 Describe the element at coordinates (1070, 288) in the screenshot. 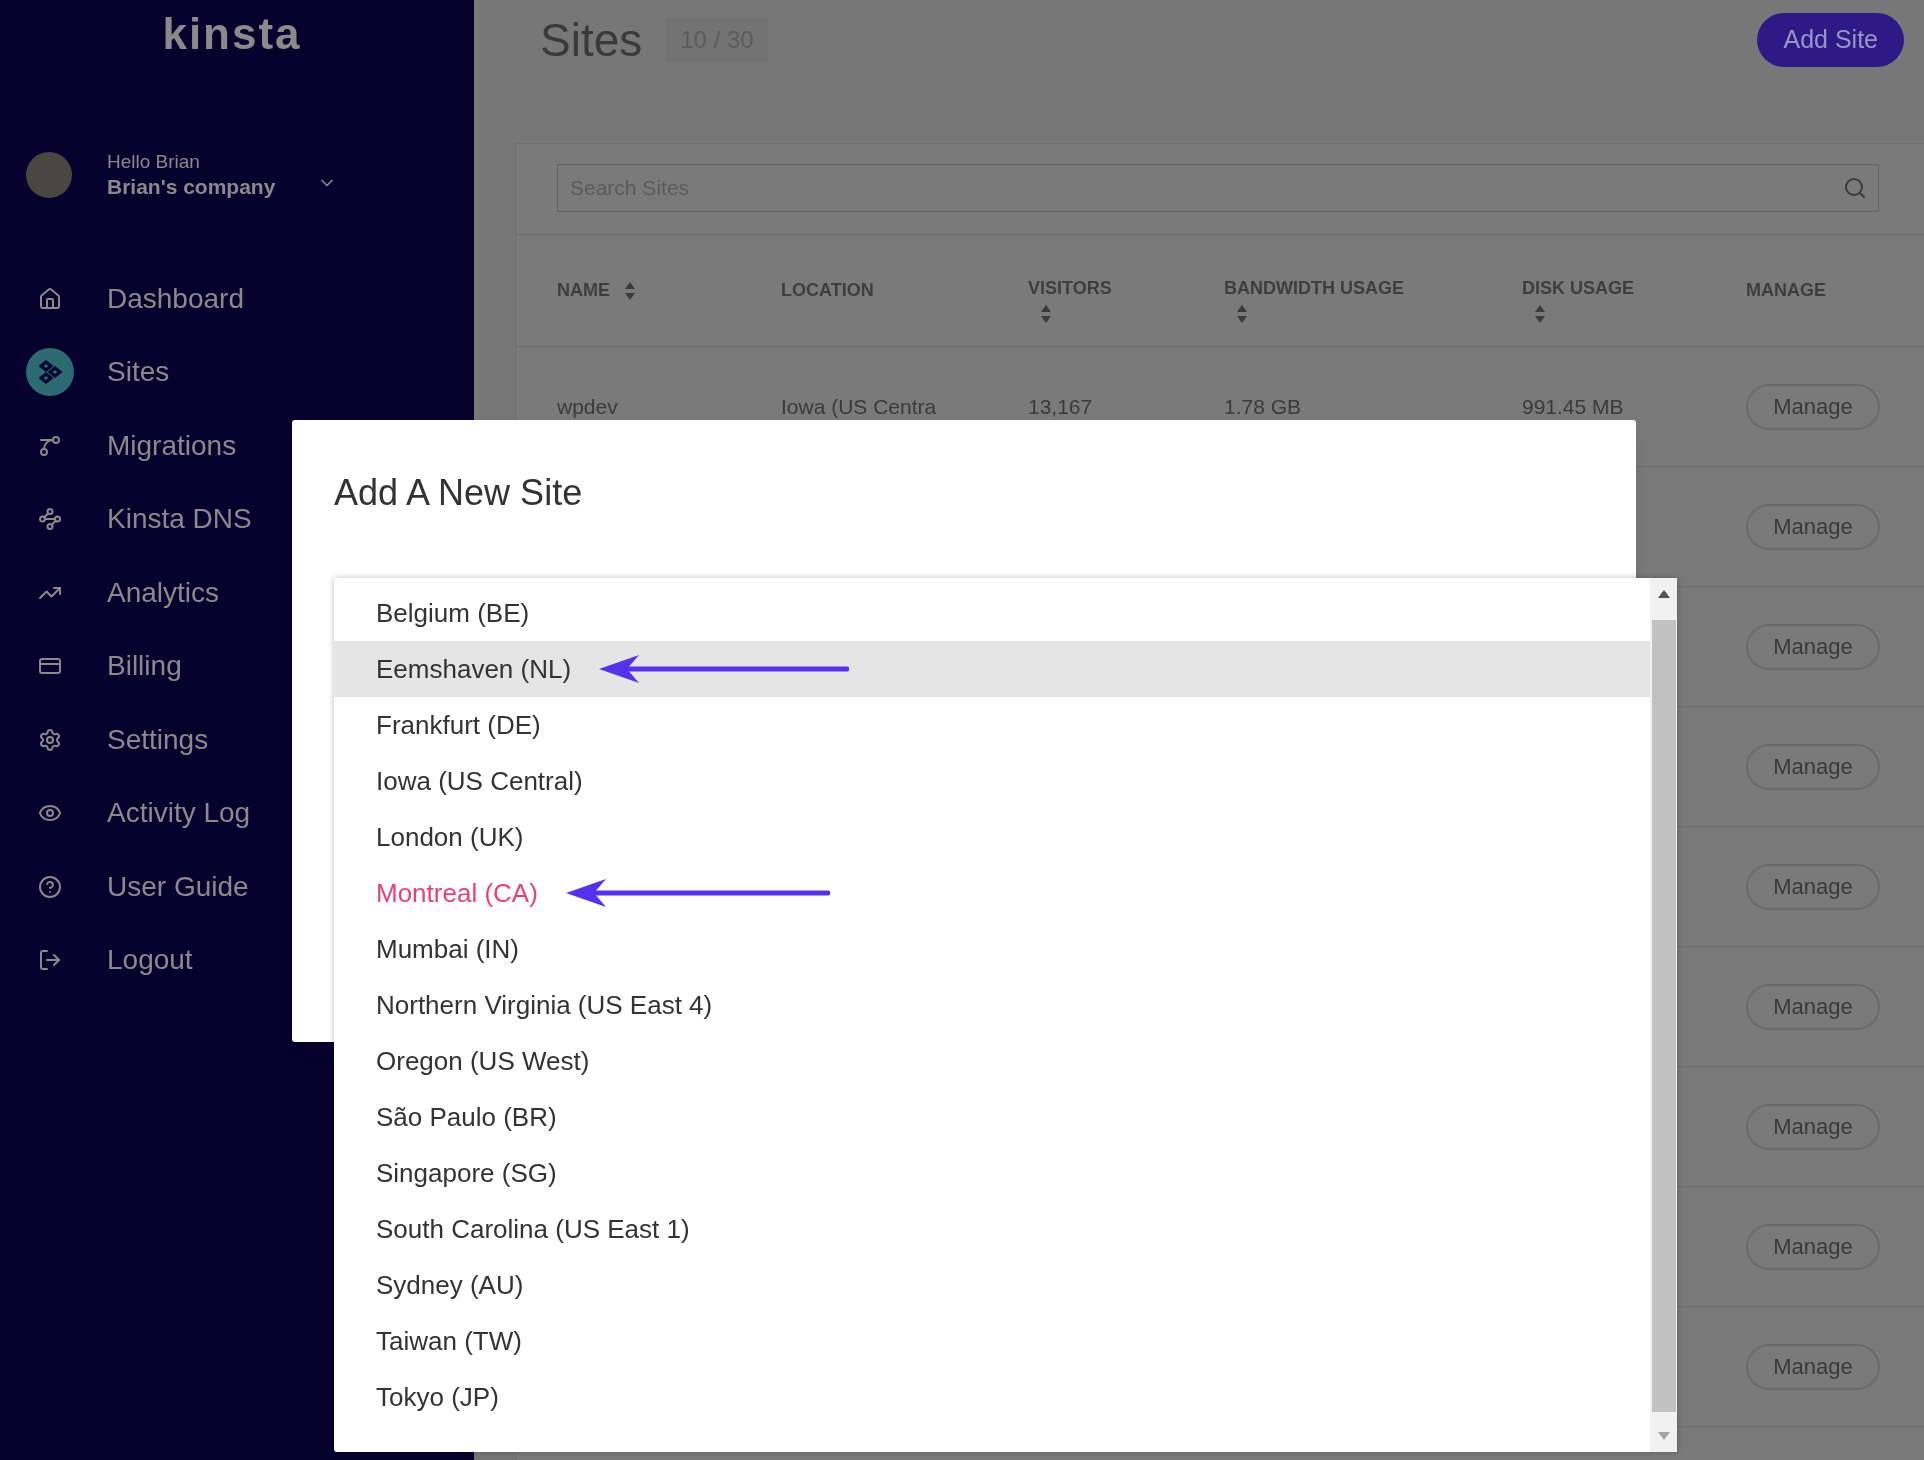

I see `column-header: VISITORS` at that location.